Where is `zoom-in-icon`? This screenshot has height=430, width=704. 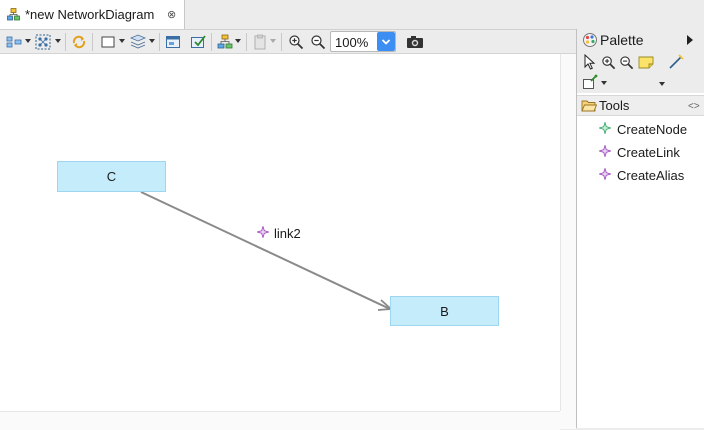 zoom-in-icon is located at coordinates (296, 42).